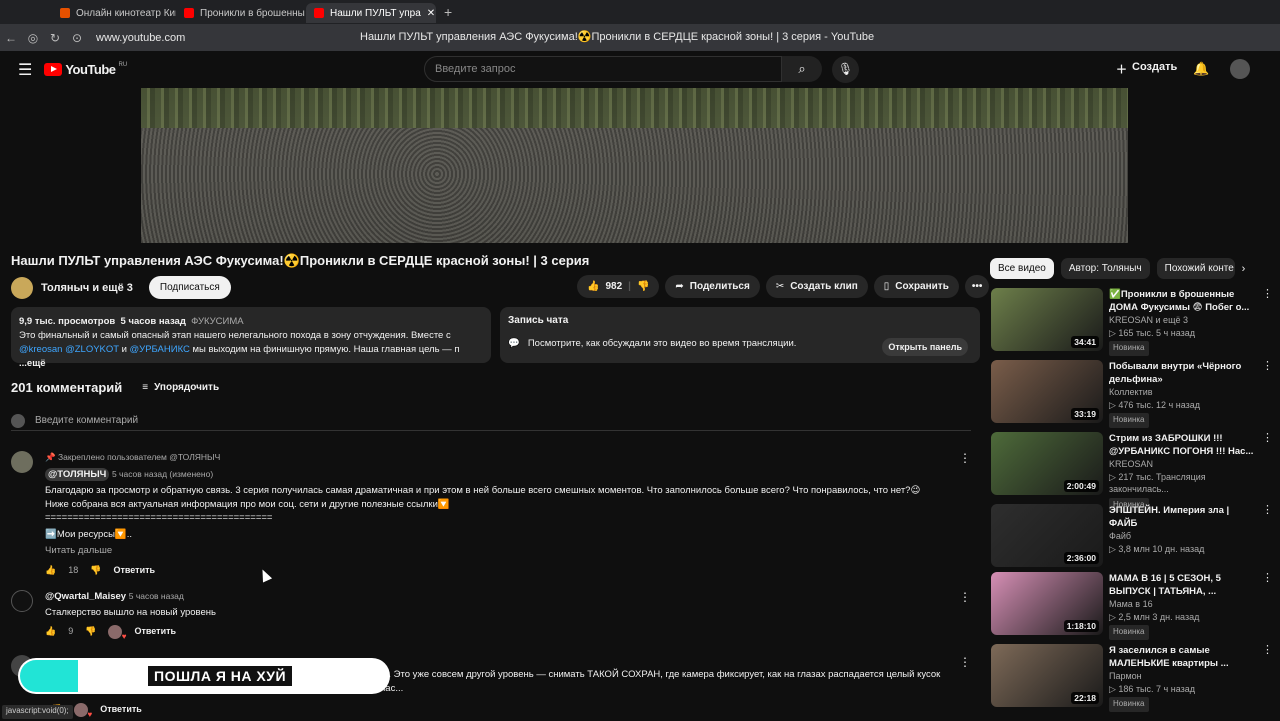 This screenshot has width=1280, height=721. I want to click on channel-avatar, so click(22, 287).